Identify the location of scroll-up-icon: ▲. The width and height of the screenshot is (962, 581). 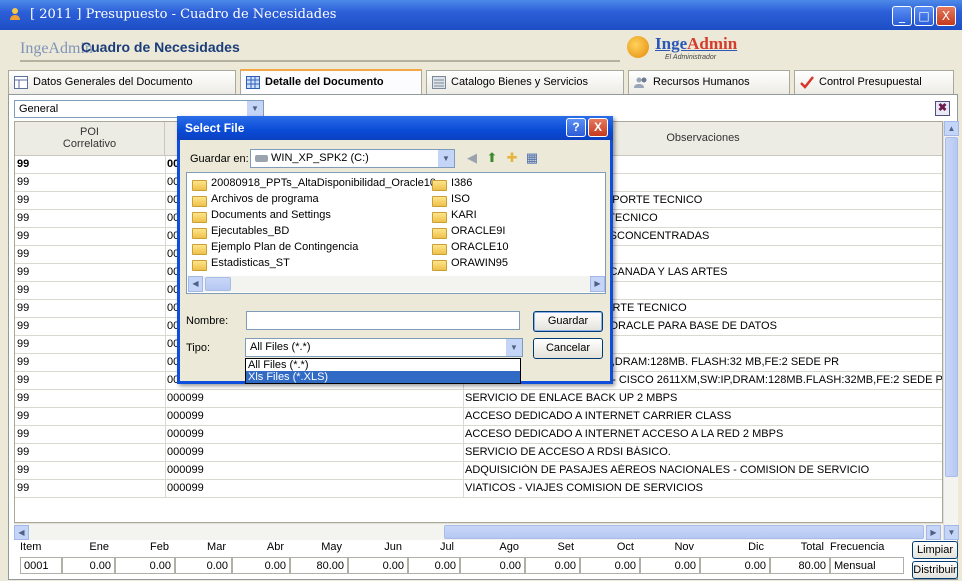
(951, 128).